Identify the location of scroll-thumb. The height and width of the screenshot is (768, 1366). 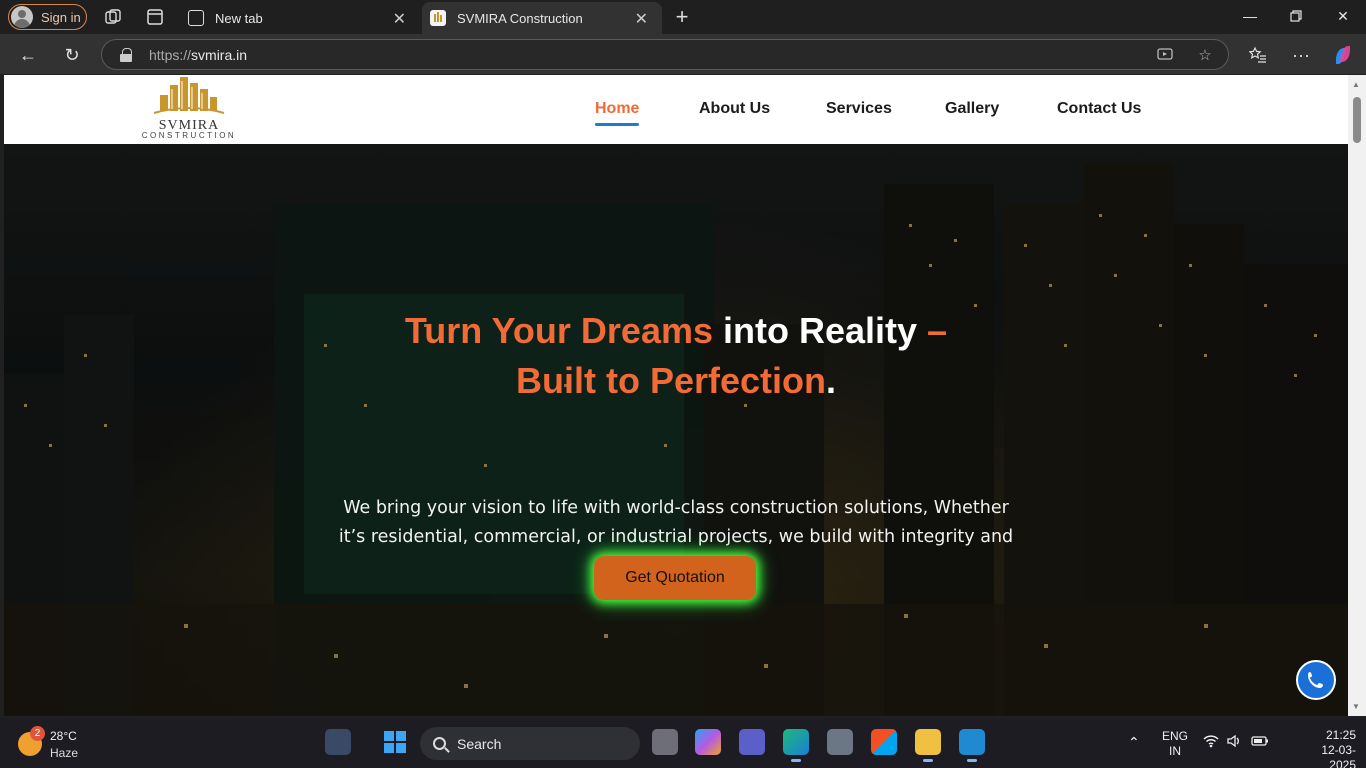
(1357, 120).